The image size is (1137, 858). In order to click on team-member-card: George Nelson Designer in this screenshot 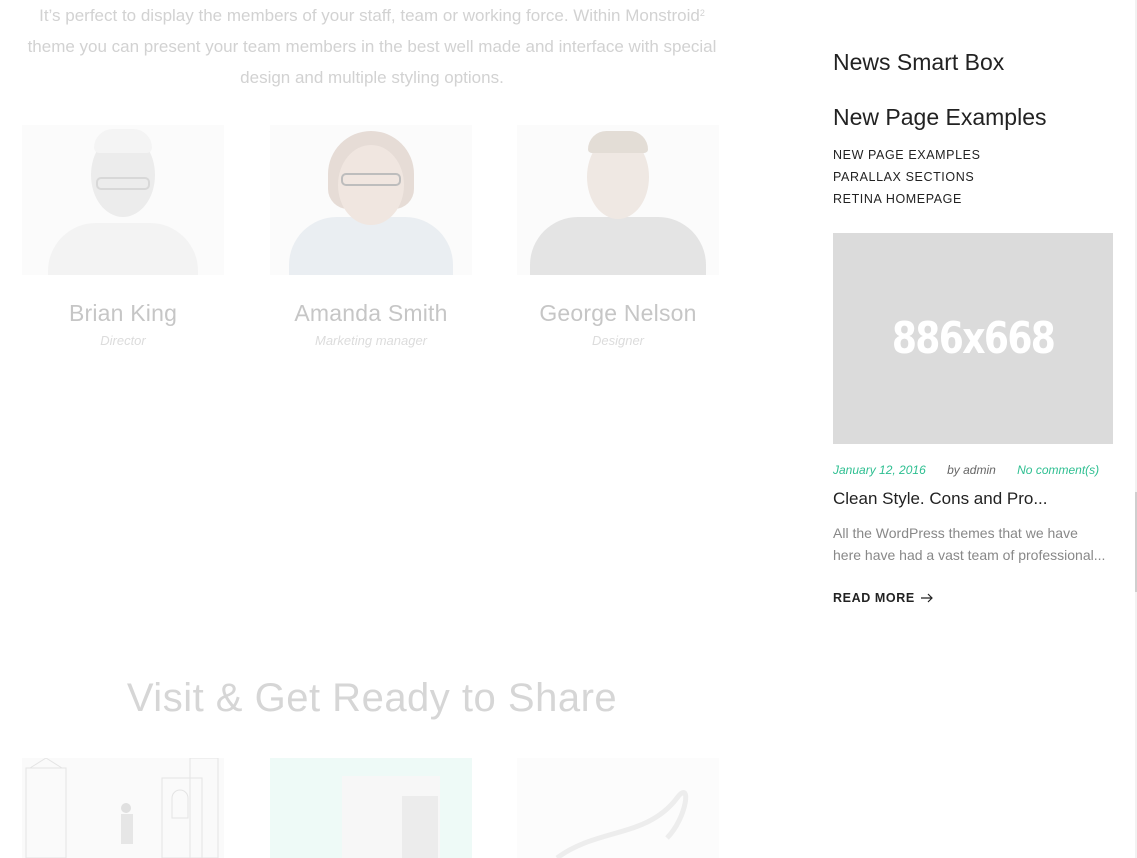, I will do `click(618, 236)`.